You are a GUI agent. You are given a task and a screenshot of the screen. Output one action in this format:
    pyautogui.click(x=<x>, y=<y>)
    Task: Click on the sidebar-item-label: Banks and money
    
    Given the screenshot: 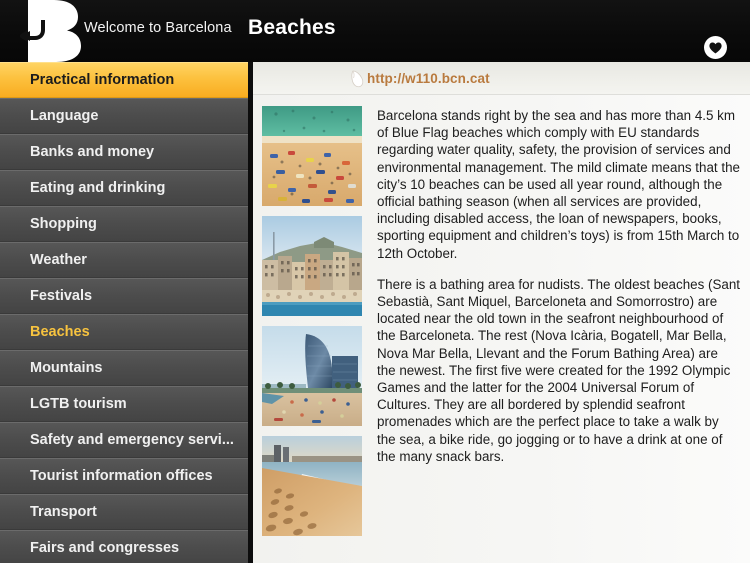 What is the action you would take?
    pyautogui.click(x=92, y=152)
    